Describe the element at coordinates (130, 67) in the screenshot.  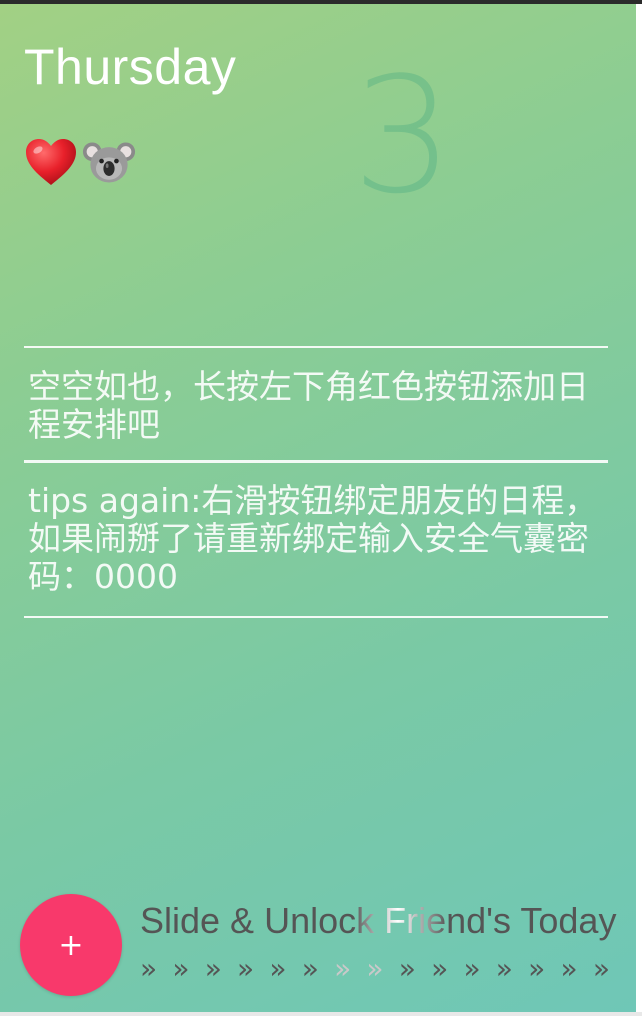
I see `weekday-title: Thursday` at that location.